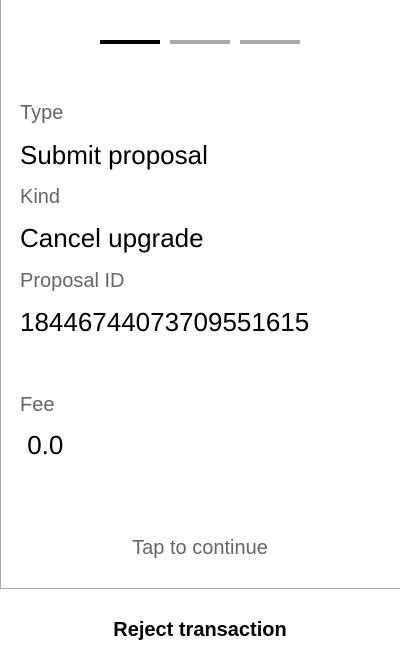 Image resolution: width=400 pixels, height=672 pixels. Describe the element at coordinates (200, 548) in the screenshot. I see `tap-to-continue-hint: Tap to continue` at that location.